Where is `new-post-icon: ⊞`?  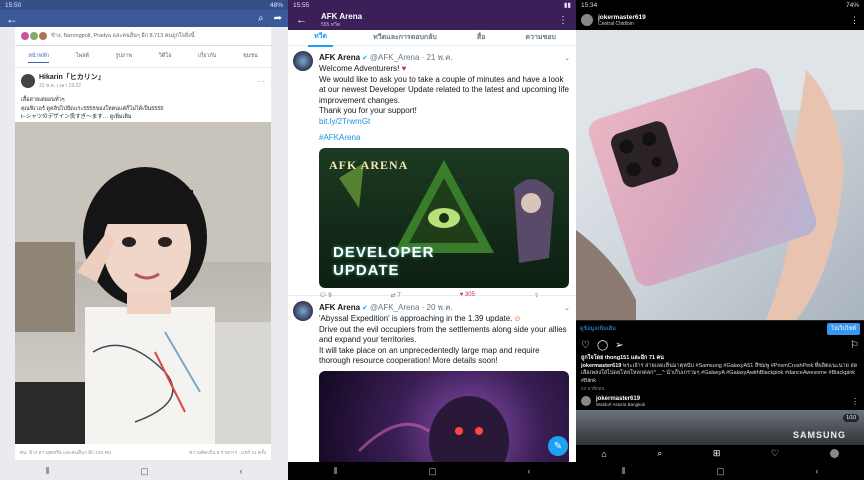
new-post-icon: ⊞ is located at coordinates (717, 453).